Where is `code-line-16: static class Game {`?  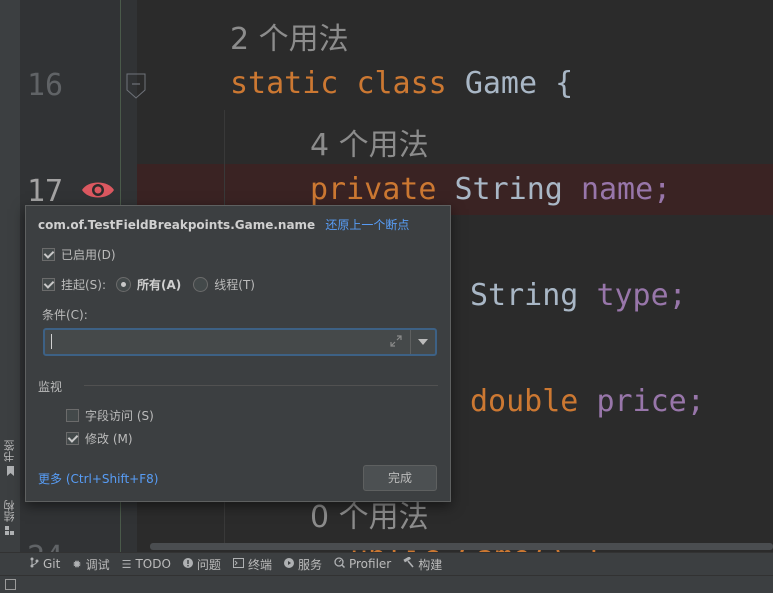 code-line-16: static class Game { is located at coordinates (401, 83).